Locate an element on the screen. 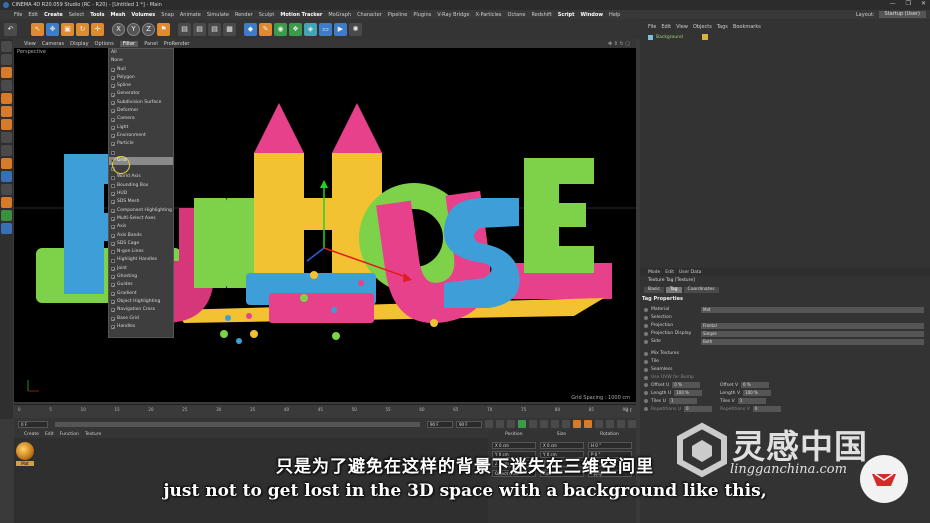  check-use-uvw-for-bump: Use UVW for Bump is located at coordinates (784, 377).